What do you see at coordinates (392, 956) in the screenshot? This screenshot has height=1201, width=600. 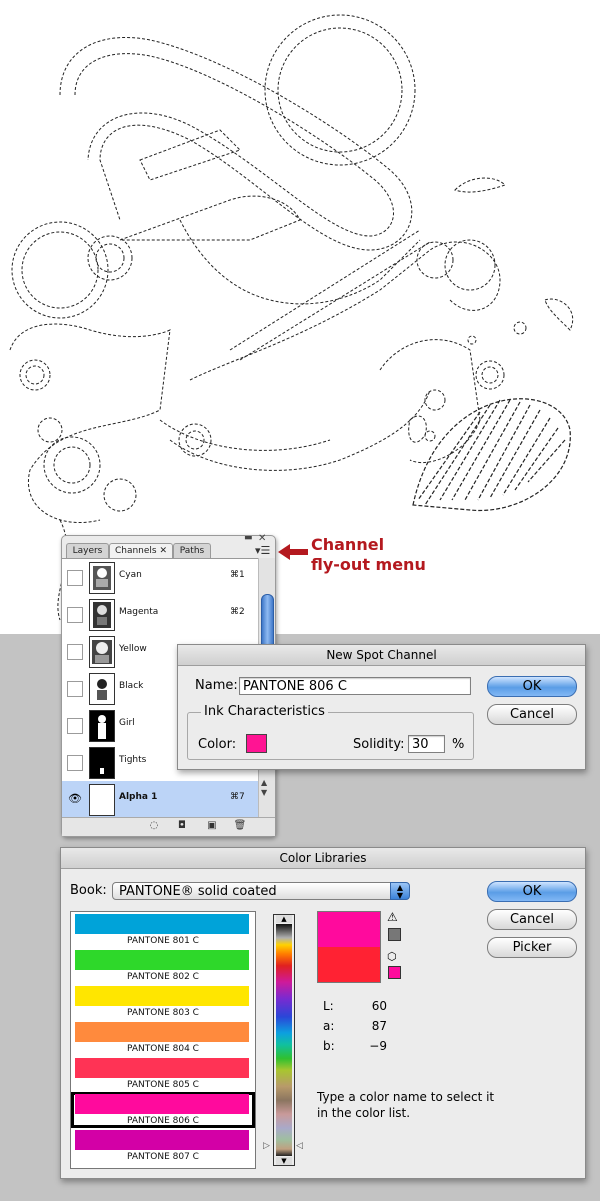 I see `web-safe-cube-icon: ⬡` at bounding box center [392, 956].